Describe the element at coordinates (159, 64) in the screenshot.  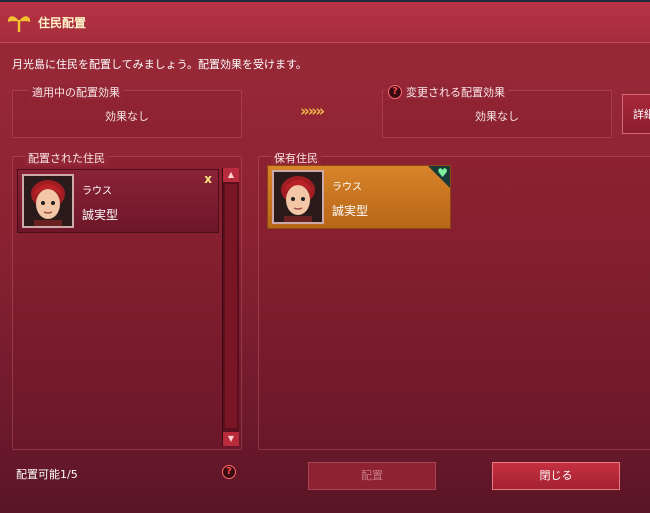
I see `description-text: 月光島に住民を配置してみましょう。配置効果を受けます。` at that location.